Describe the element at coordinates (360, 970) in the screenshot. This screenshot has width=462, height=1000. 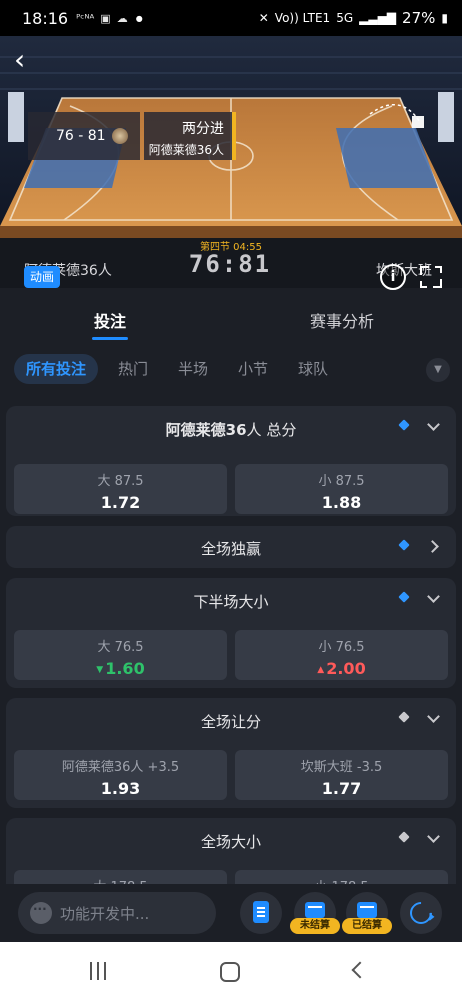
I see `back-icon` at that location.